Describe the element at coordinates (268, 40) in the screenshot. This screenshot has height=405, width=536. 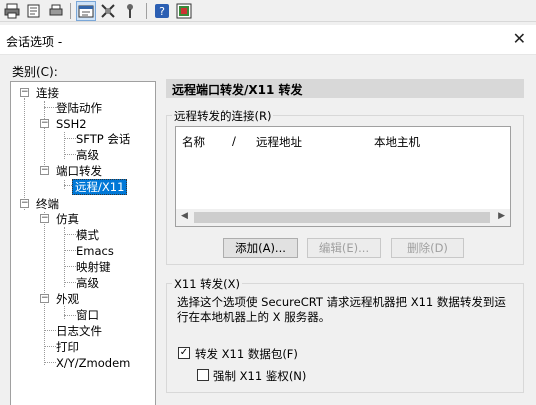
I see `dialog-titlebar: 会话选项 - ✕` at that location.